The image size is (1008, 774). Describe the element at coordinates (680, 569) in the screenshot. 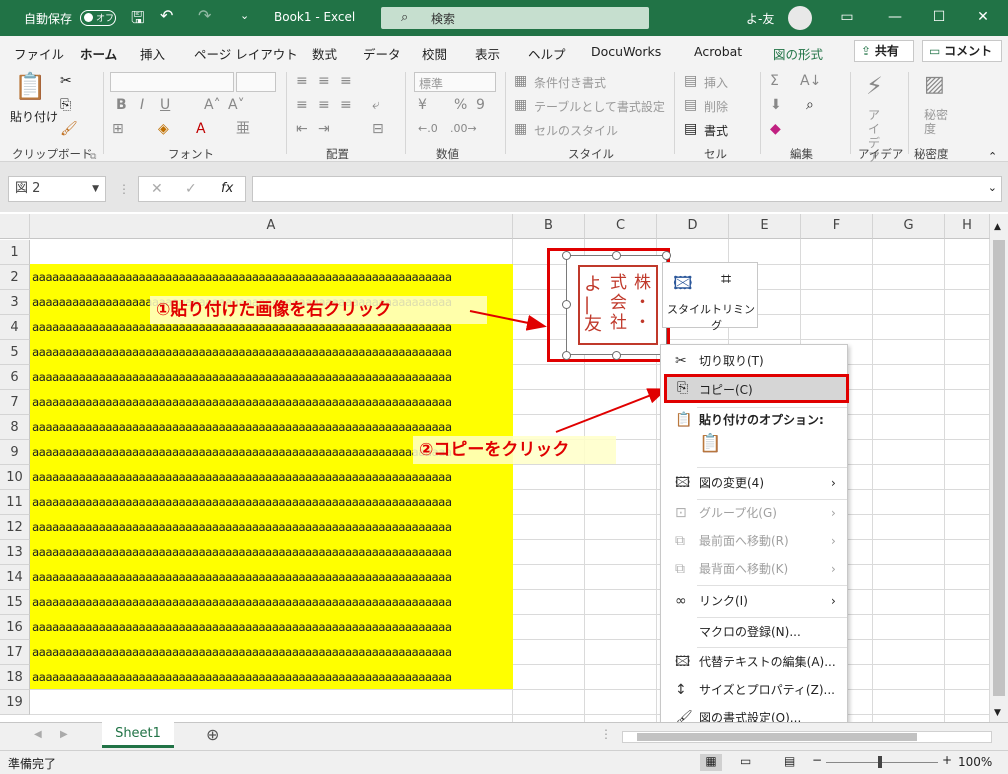

I see `send-back-icon: ⧉` at that location.